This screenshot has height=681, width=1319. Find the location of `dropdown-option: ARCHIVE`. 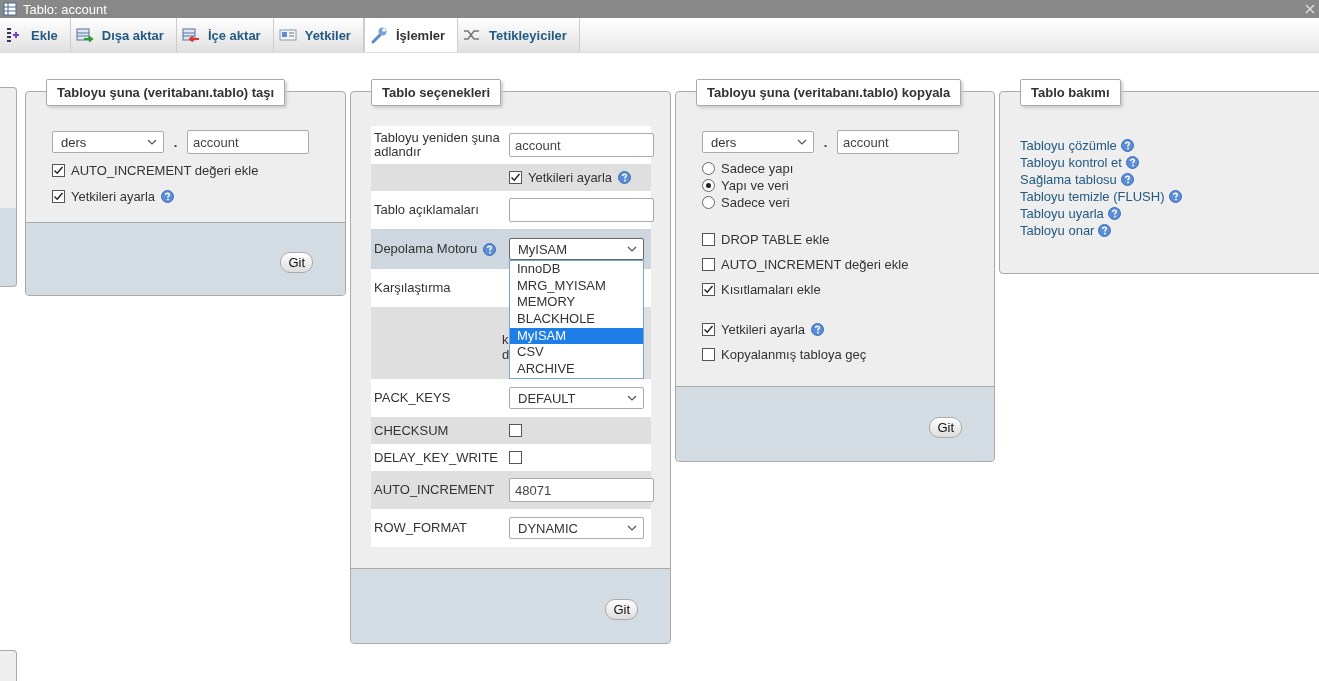

dropdown-option: ARCHIVE is located at coordinates (576, 369).